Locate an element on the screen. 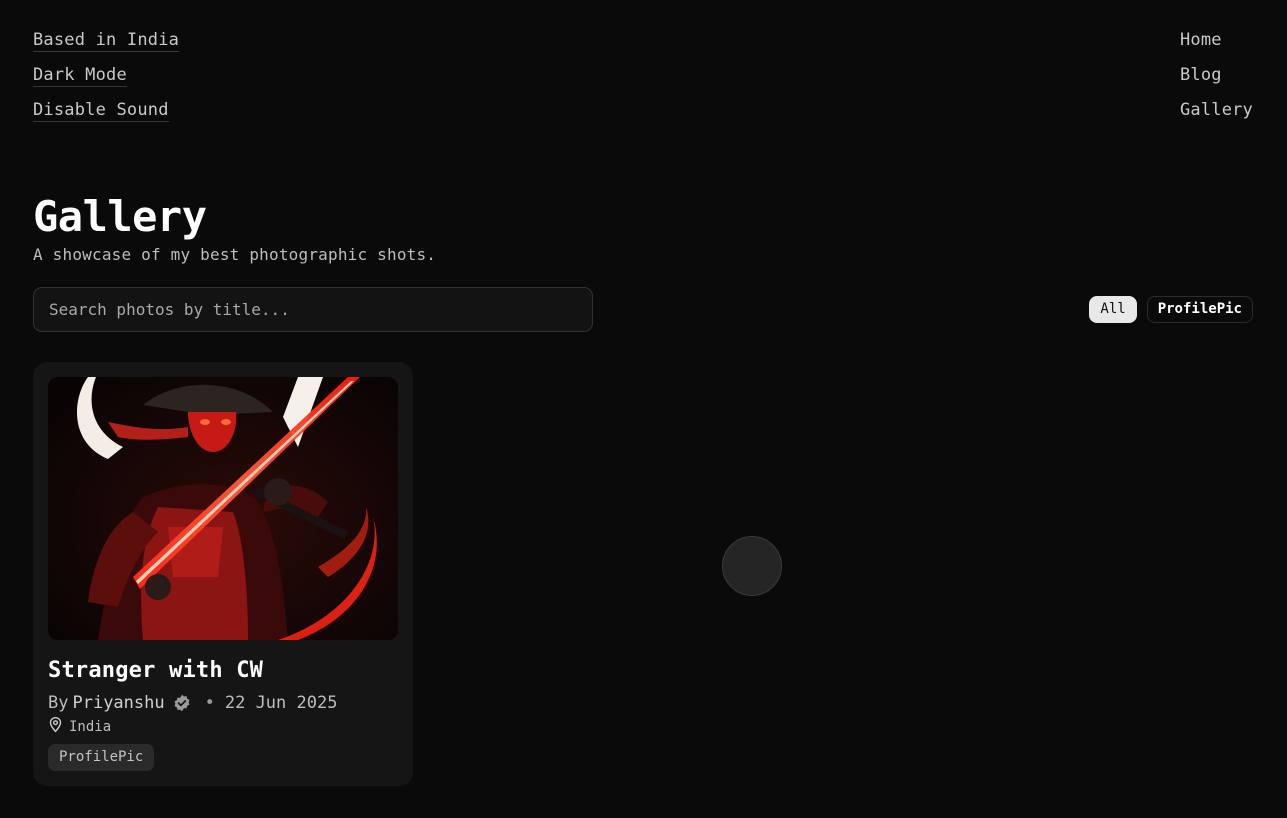 This screenshot has height=818, width=1287. verified-badge-icon is located at coordinates (182, 703).